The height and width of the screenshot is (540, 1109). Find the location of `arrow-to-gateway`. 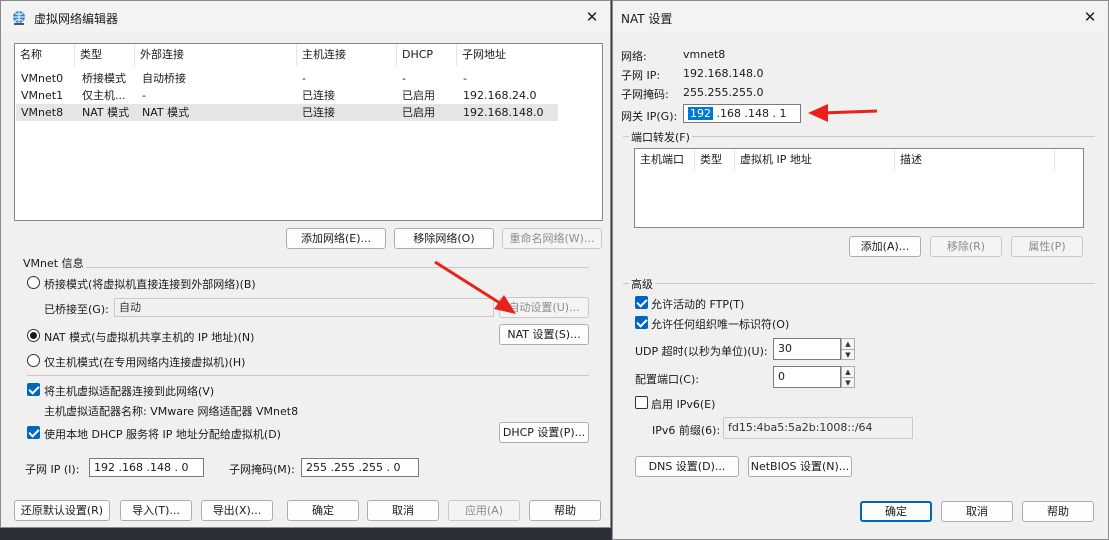

arrow-to-gateway is located at coordinates (843, 113).